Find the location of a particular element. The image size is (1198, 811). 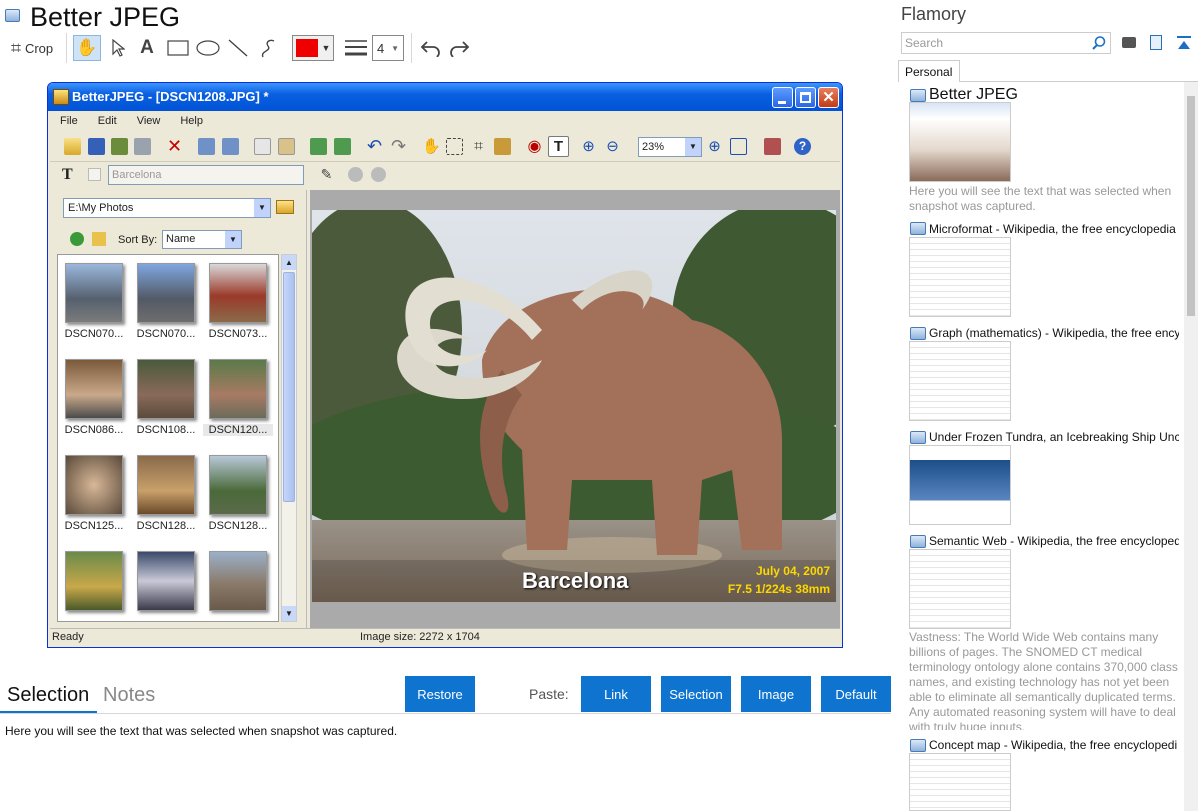

tab-personal: Personal is located at coordinates (929, 71).